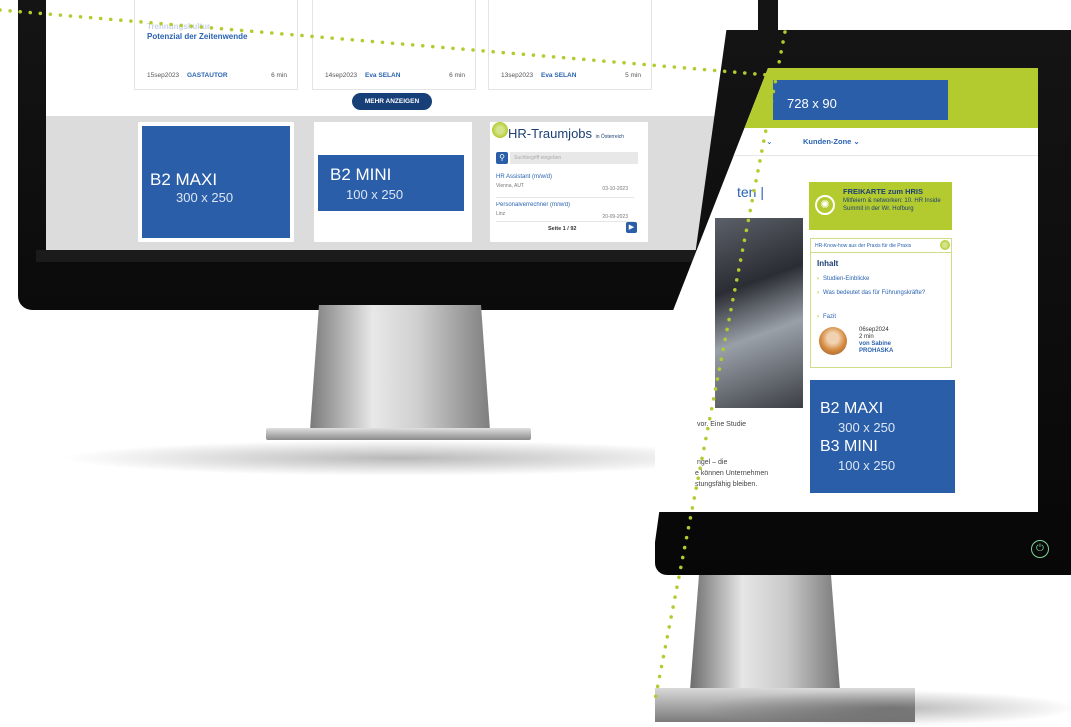  What do you see at coordinates (398, 434) in the screenshot?
I see `left-monitor-base` at bounding box center [398, 434].